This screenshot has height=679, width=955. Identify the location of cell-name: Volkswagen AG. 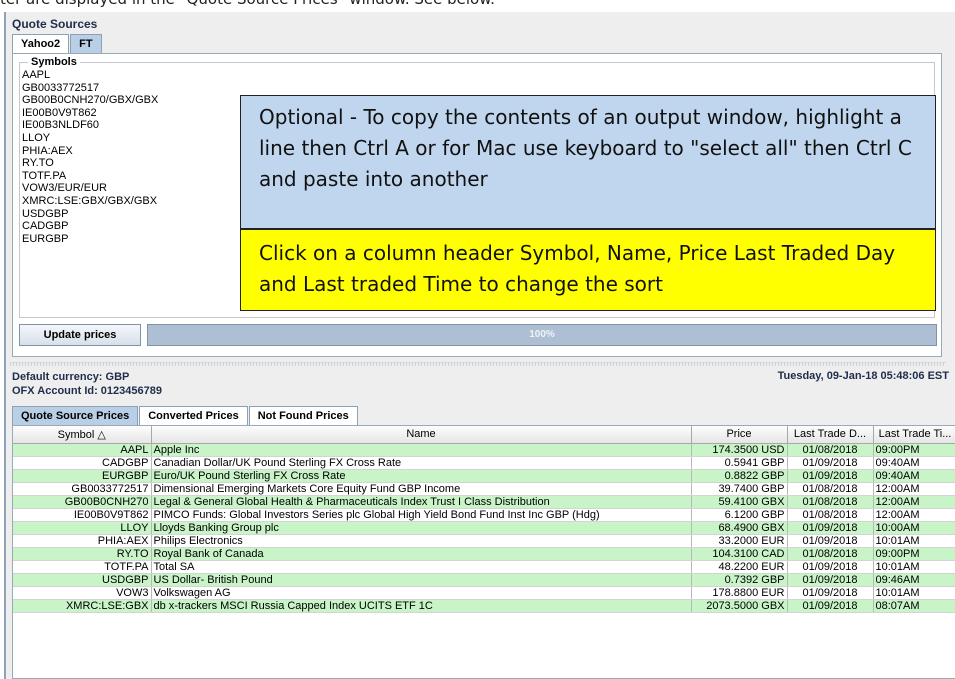
(421, 593).